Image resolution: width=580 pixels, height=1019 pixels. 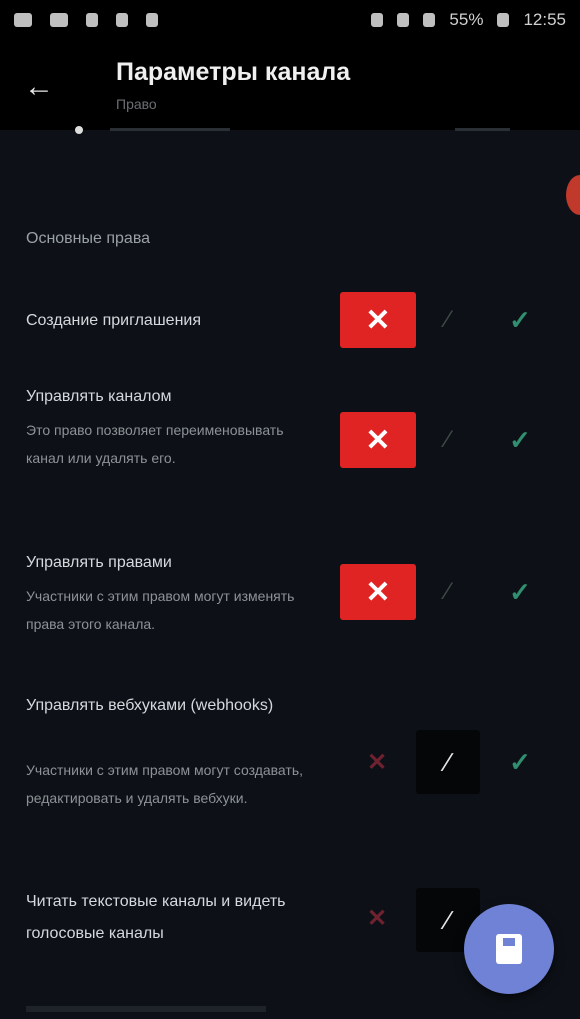 I want to click on permission-name: Создание приглашения, so click(x=113, y=320).